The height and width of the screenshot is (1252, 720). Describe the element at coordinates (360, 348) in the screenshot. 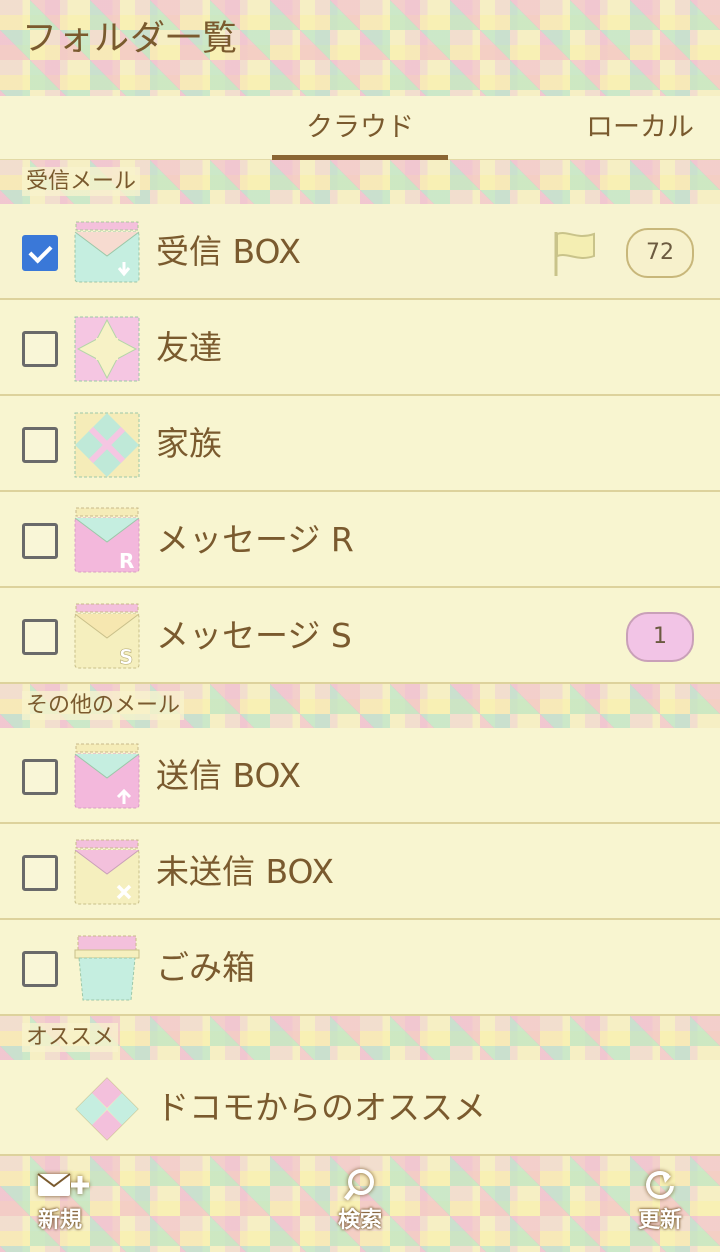

I see `folder-row-friends: 友達` at that location.